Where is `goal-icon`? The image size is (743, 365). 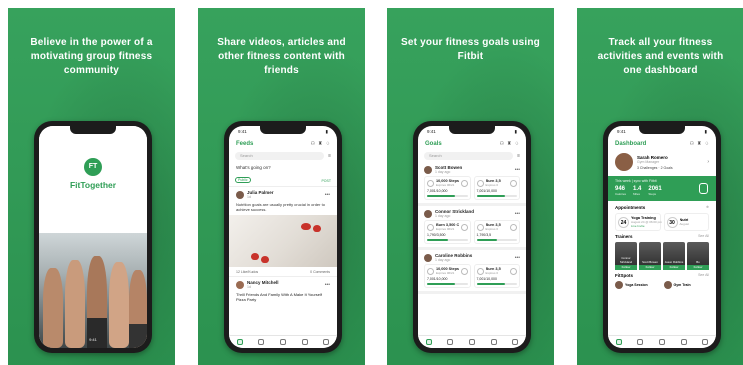
goal-icon is located at coordinates (480, 183).